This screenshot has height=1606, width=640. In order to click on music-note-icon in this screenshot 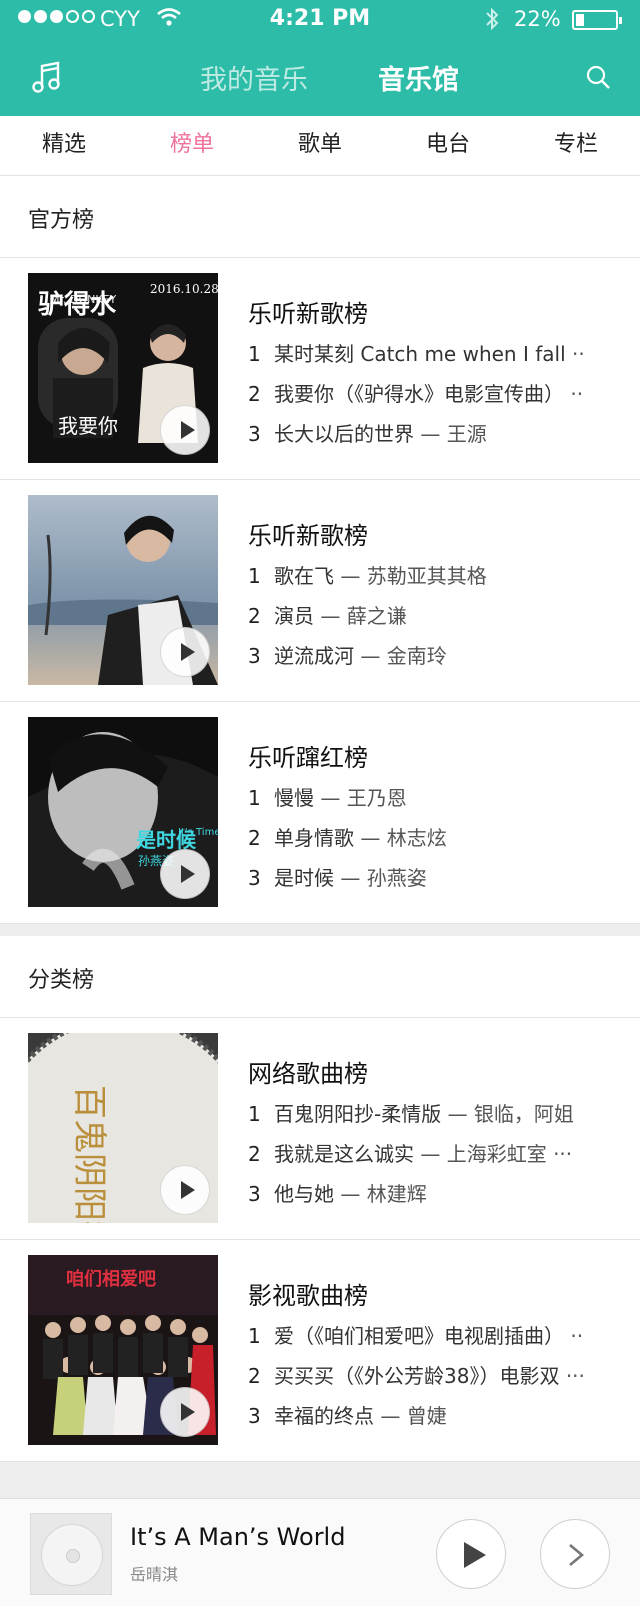, I will do `click(48, 78)`.